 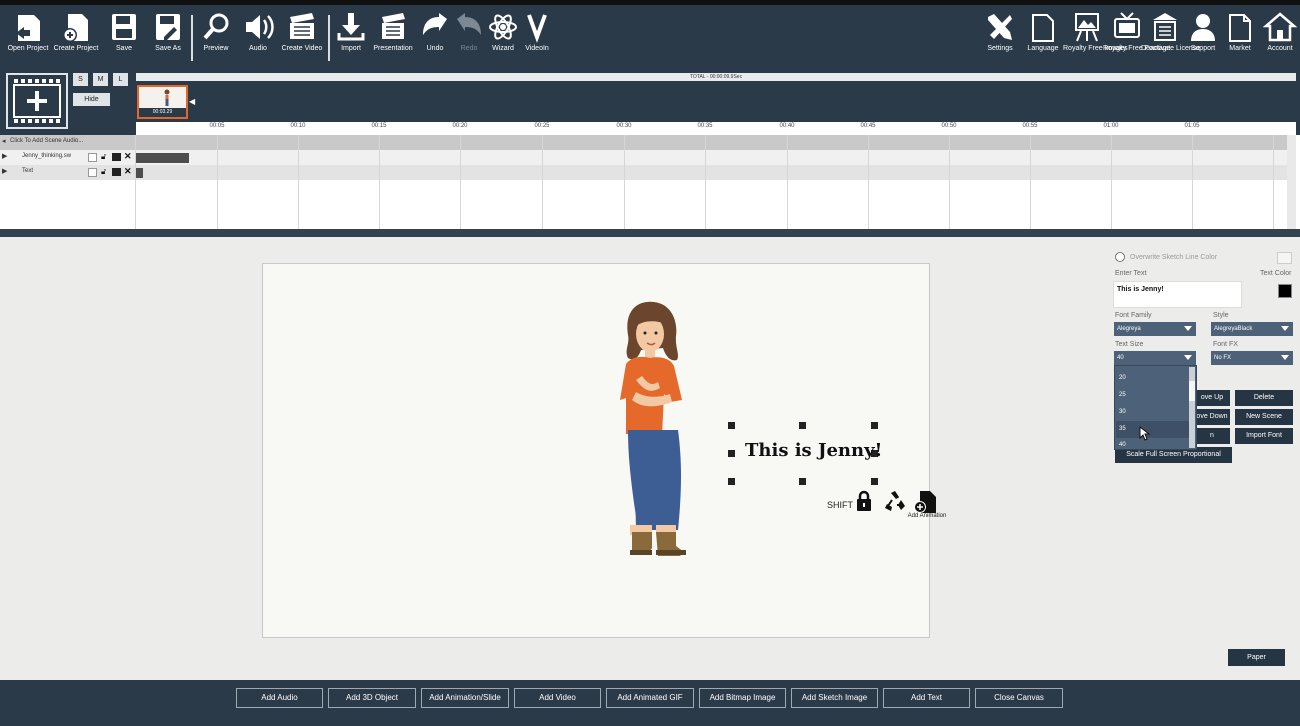 I want to click on audio-button: Audio, so click(x=258, y=39).